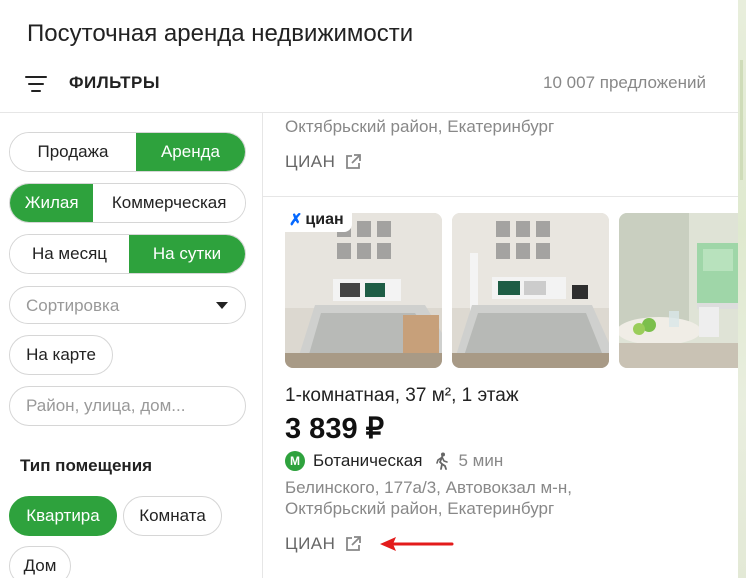 The width and height of the screenshot is (746, 578). Describe the element at coordinates (295, 461) in the screenshot. I see `metro-icon: М` at that location.